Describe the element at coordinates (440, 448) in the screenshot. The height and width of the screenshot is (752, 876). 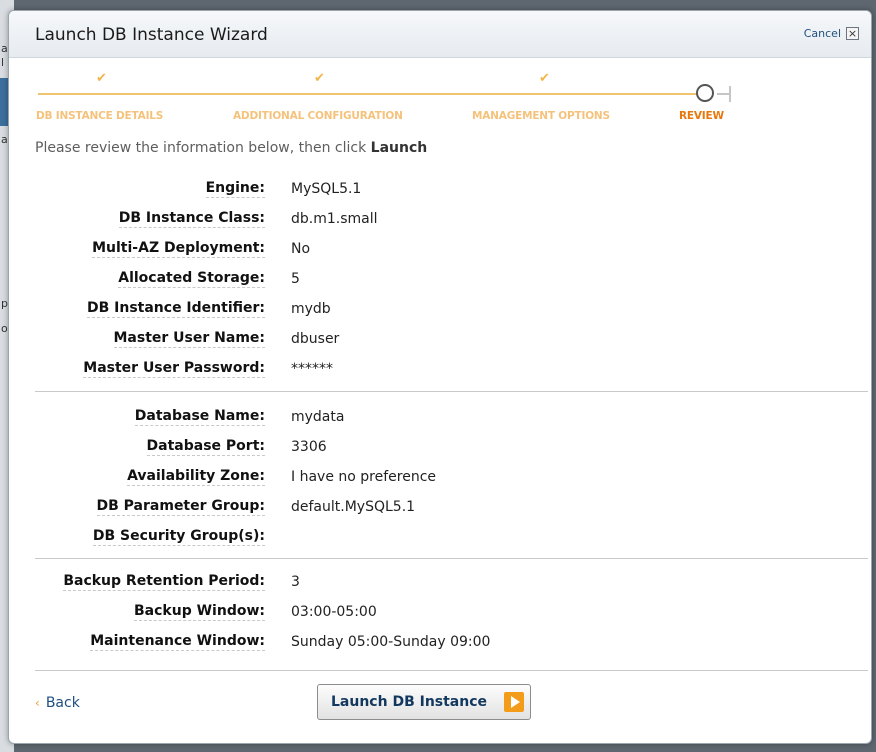
I see `review-row-database-port: Database Port: 3306` at that location.